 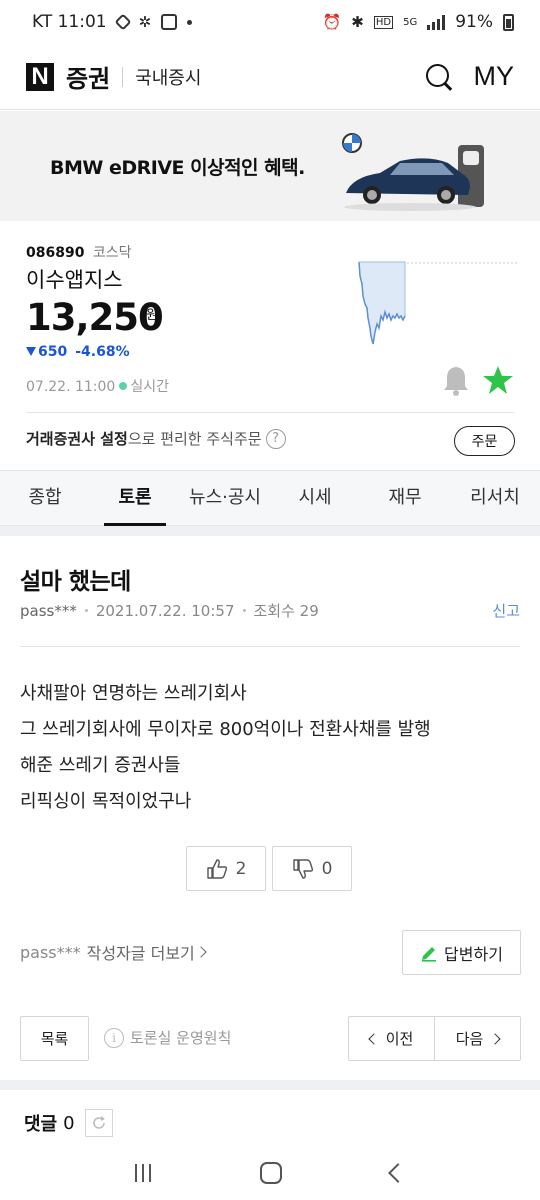 I want to click on post-title: 설마 했는데, so click(x=75, y=582).